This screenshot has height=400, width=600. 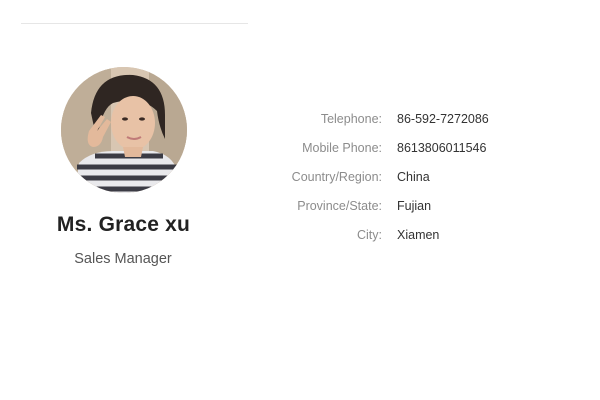 What do you see at coordinates (413, 176) in the screenshot?
I see `country-region-value: China` at bounding box center [413, 176].